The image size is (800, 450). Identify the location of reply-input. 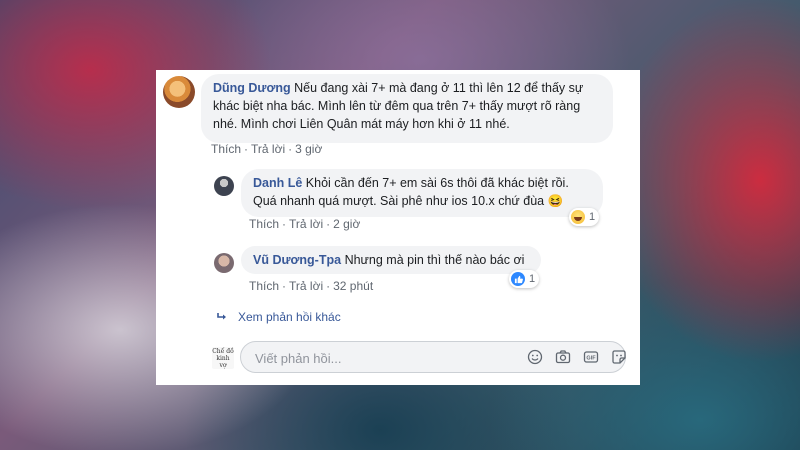
(385, 358).